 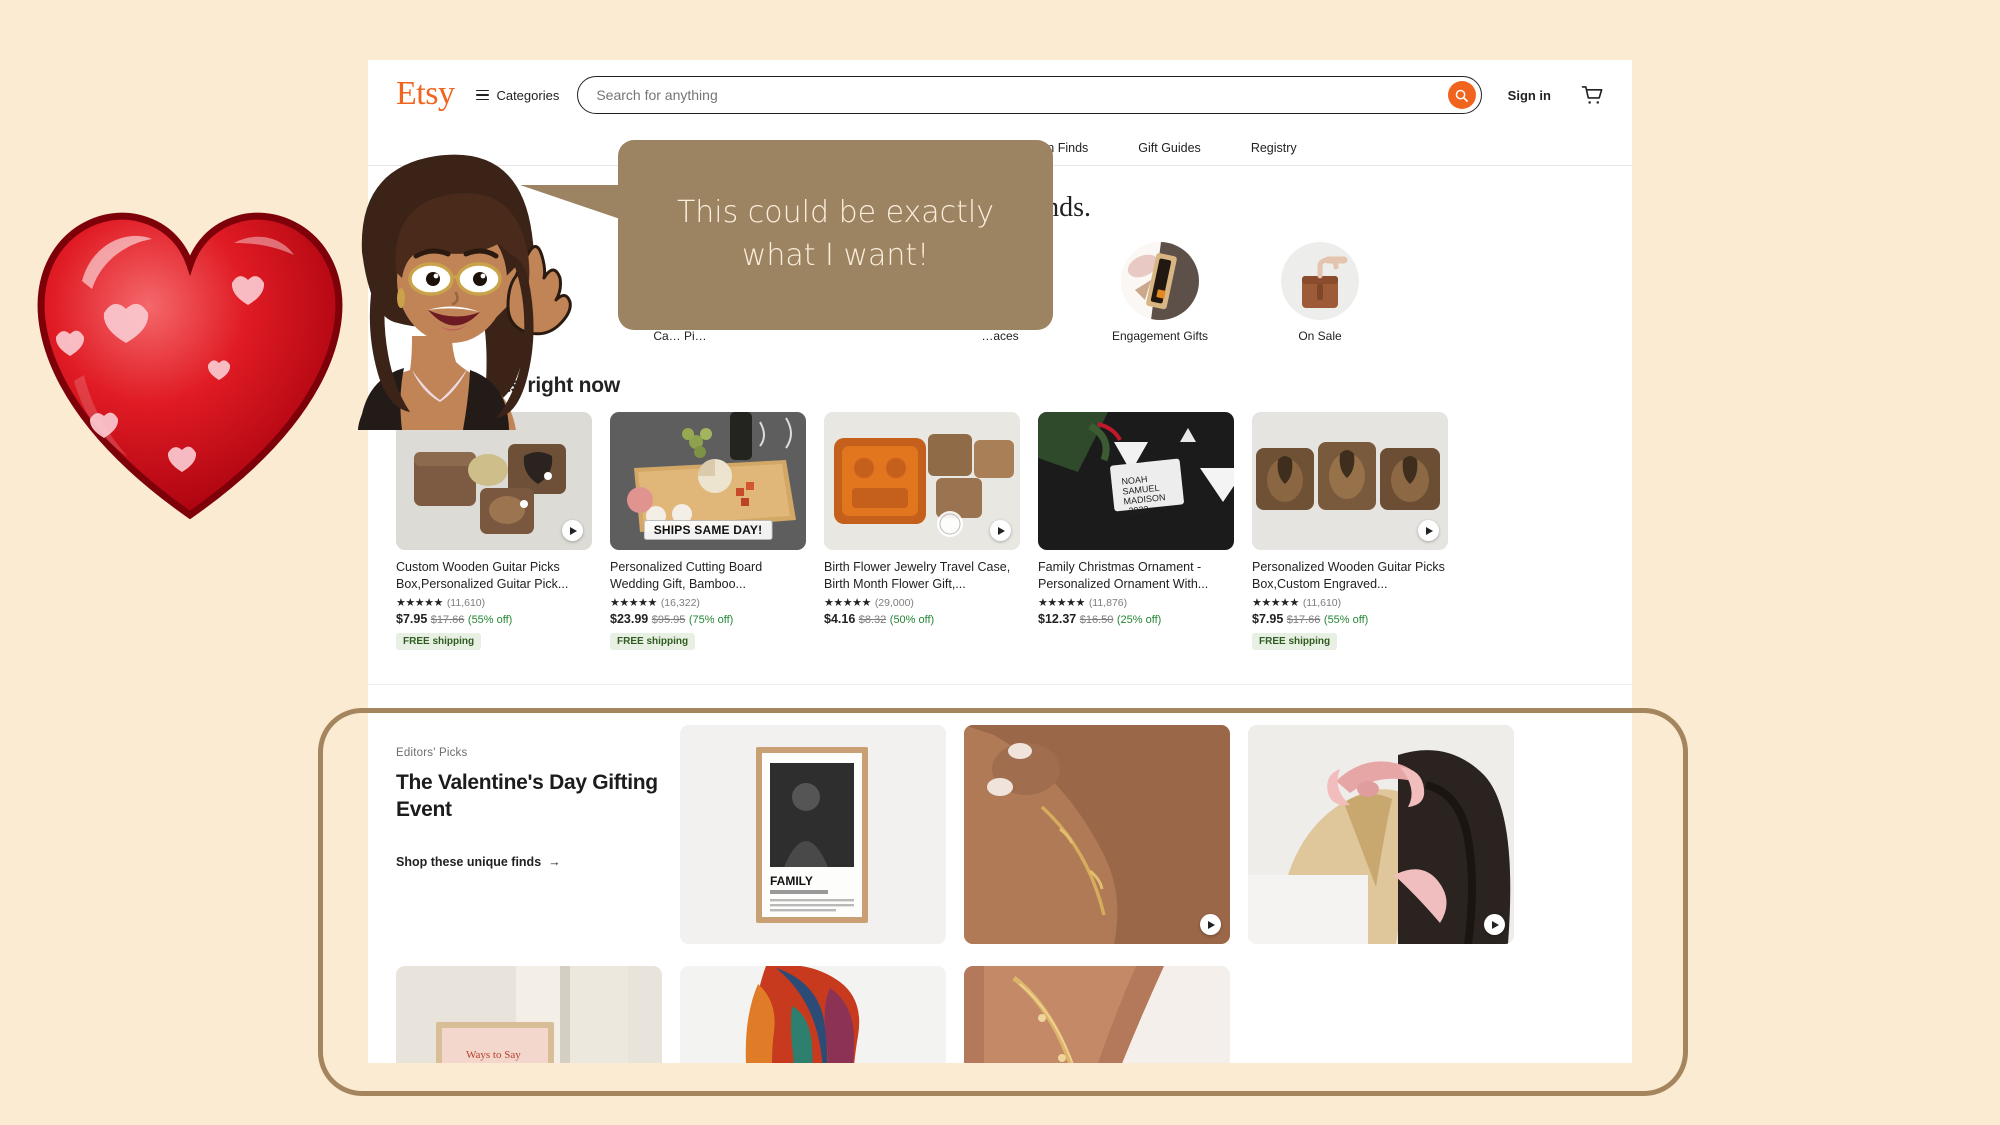 I want to click on discount-percent: (75% off), so click(x=711, y=620).